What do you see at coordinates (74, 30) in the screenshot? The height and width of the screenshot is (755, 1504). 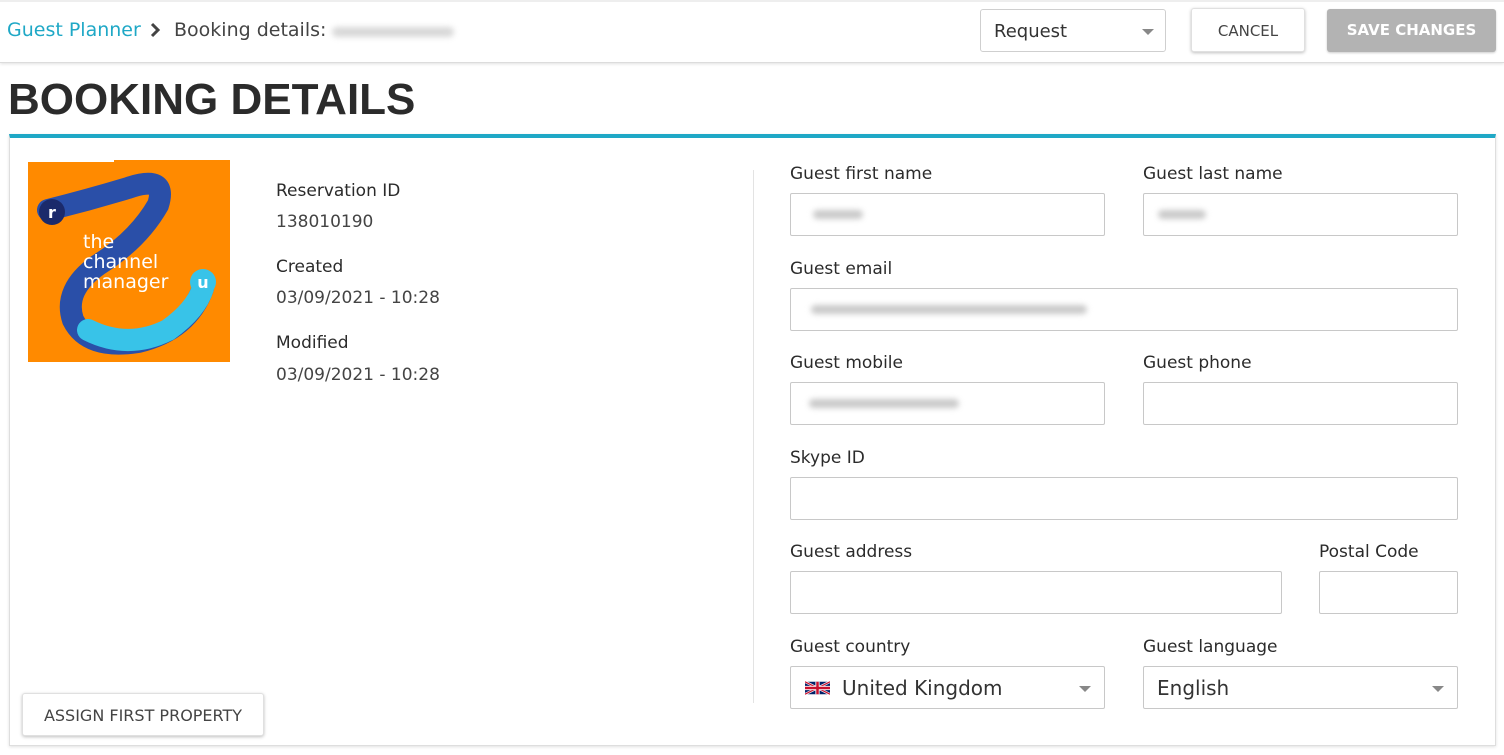 I see `breadcrumb-guest-planner-link: Guest Planner` at bounding box center [74, 30].